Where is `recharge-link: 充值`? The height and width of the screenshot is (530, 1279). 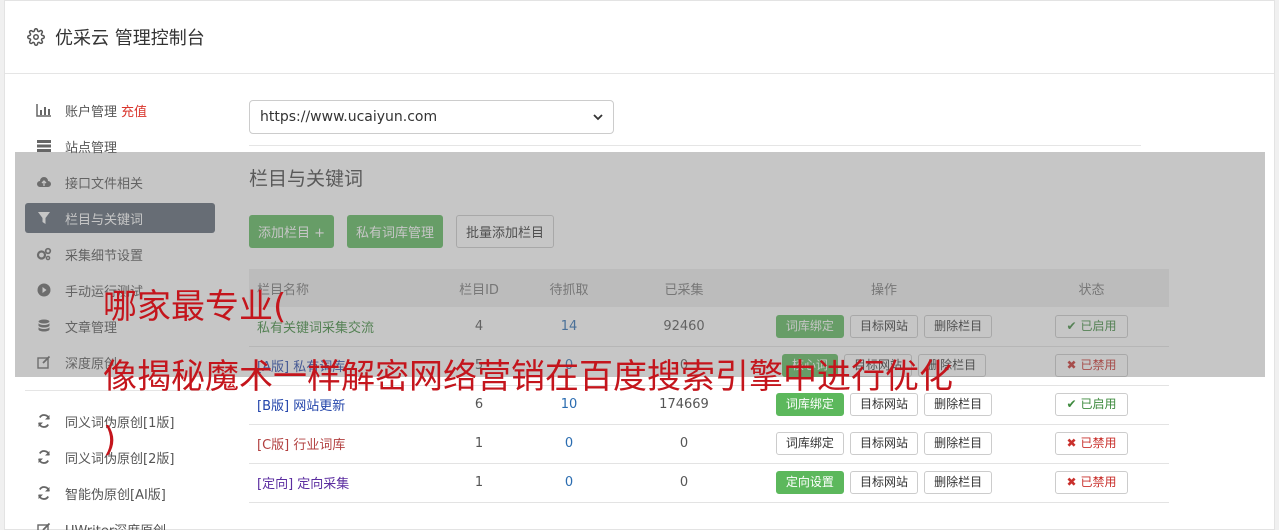
recharge-link: 充值 is located at coordinates (134, 110).